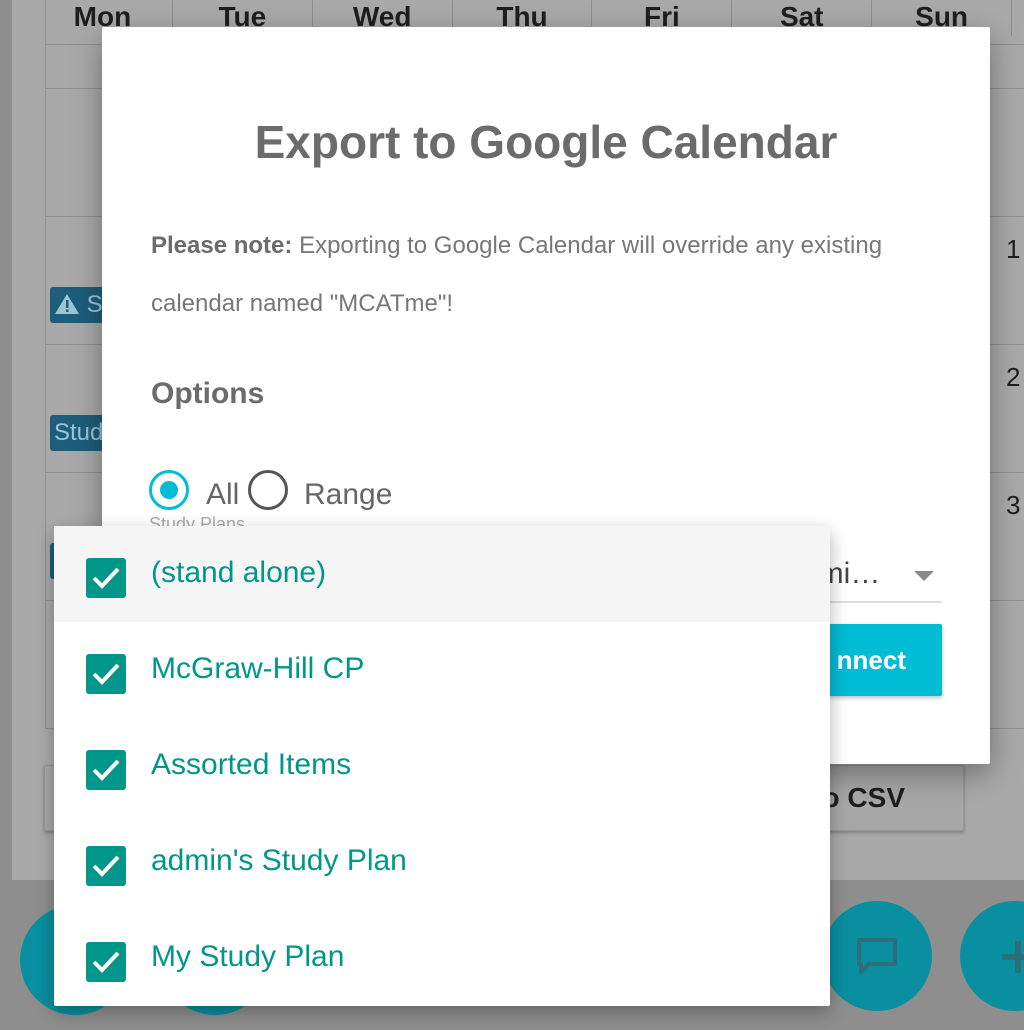 The image size is (1024, 1030). Describe the element at coordinates (239, 572) in the screenshot. I see `dropdown-item-label: (stand alone)` at that location.